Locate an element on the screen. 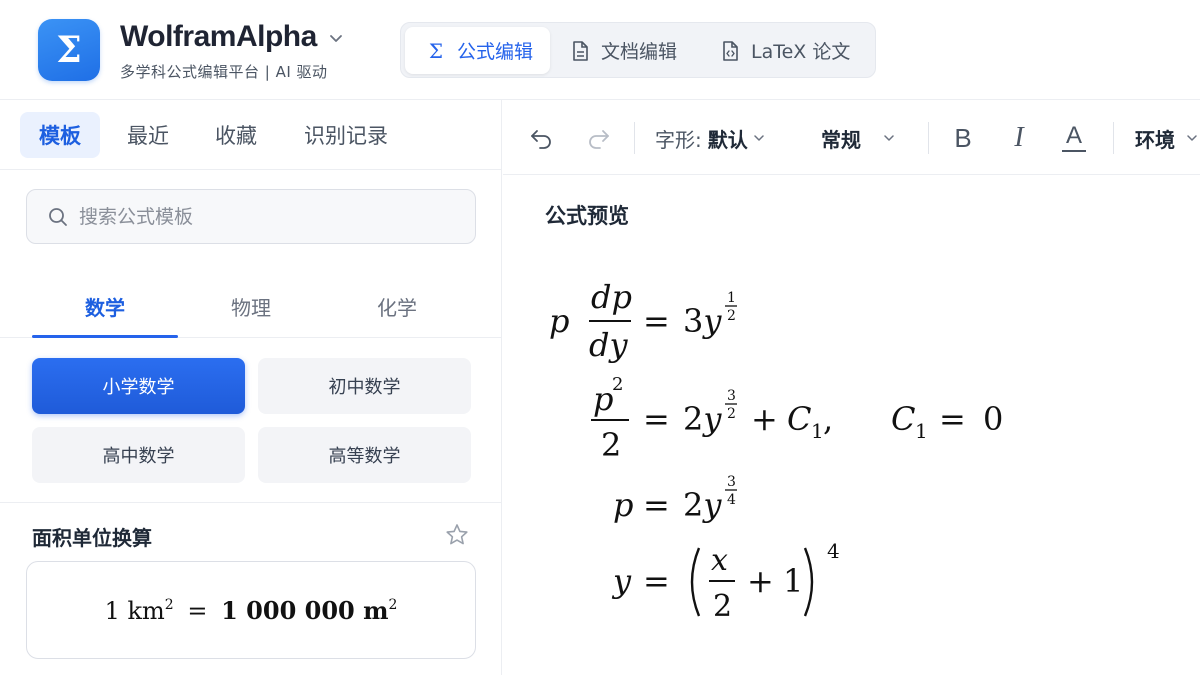  logo-sigma-glyph: Σ is located at coordinates (69, 50).